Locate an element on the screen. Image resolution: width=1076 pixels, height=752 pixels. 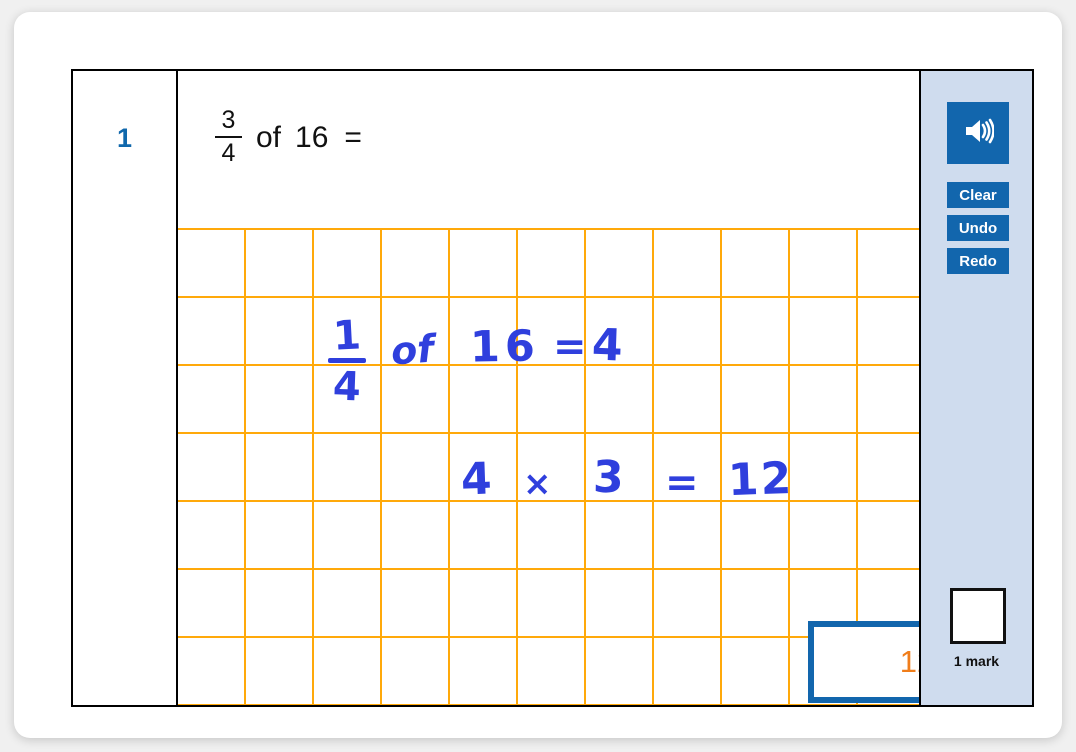
speaker-icon is located at coordinates (978, 133).